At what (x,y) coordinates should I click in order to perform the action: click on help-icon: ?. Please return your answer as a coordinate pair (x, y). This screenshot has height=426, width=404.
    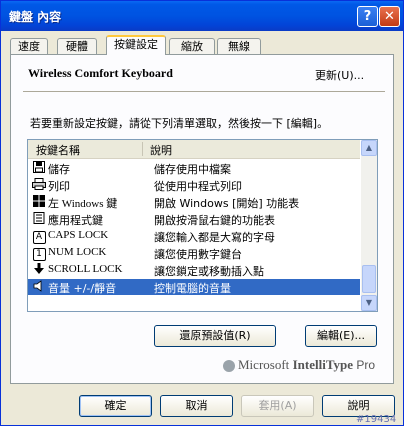
    Looking at the image, I should click on (367, 16).